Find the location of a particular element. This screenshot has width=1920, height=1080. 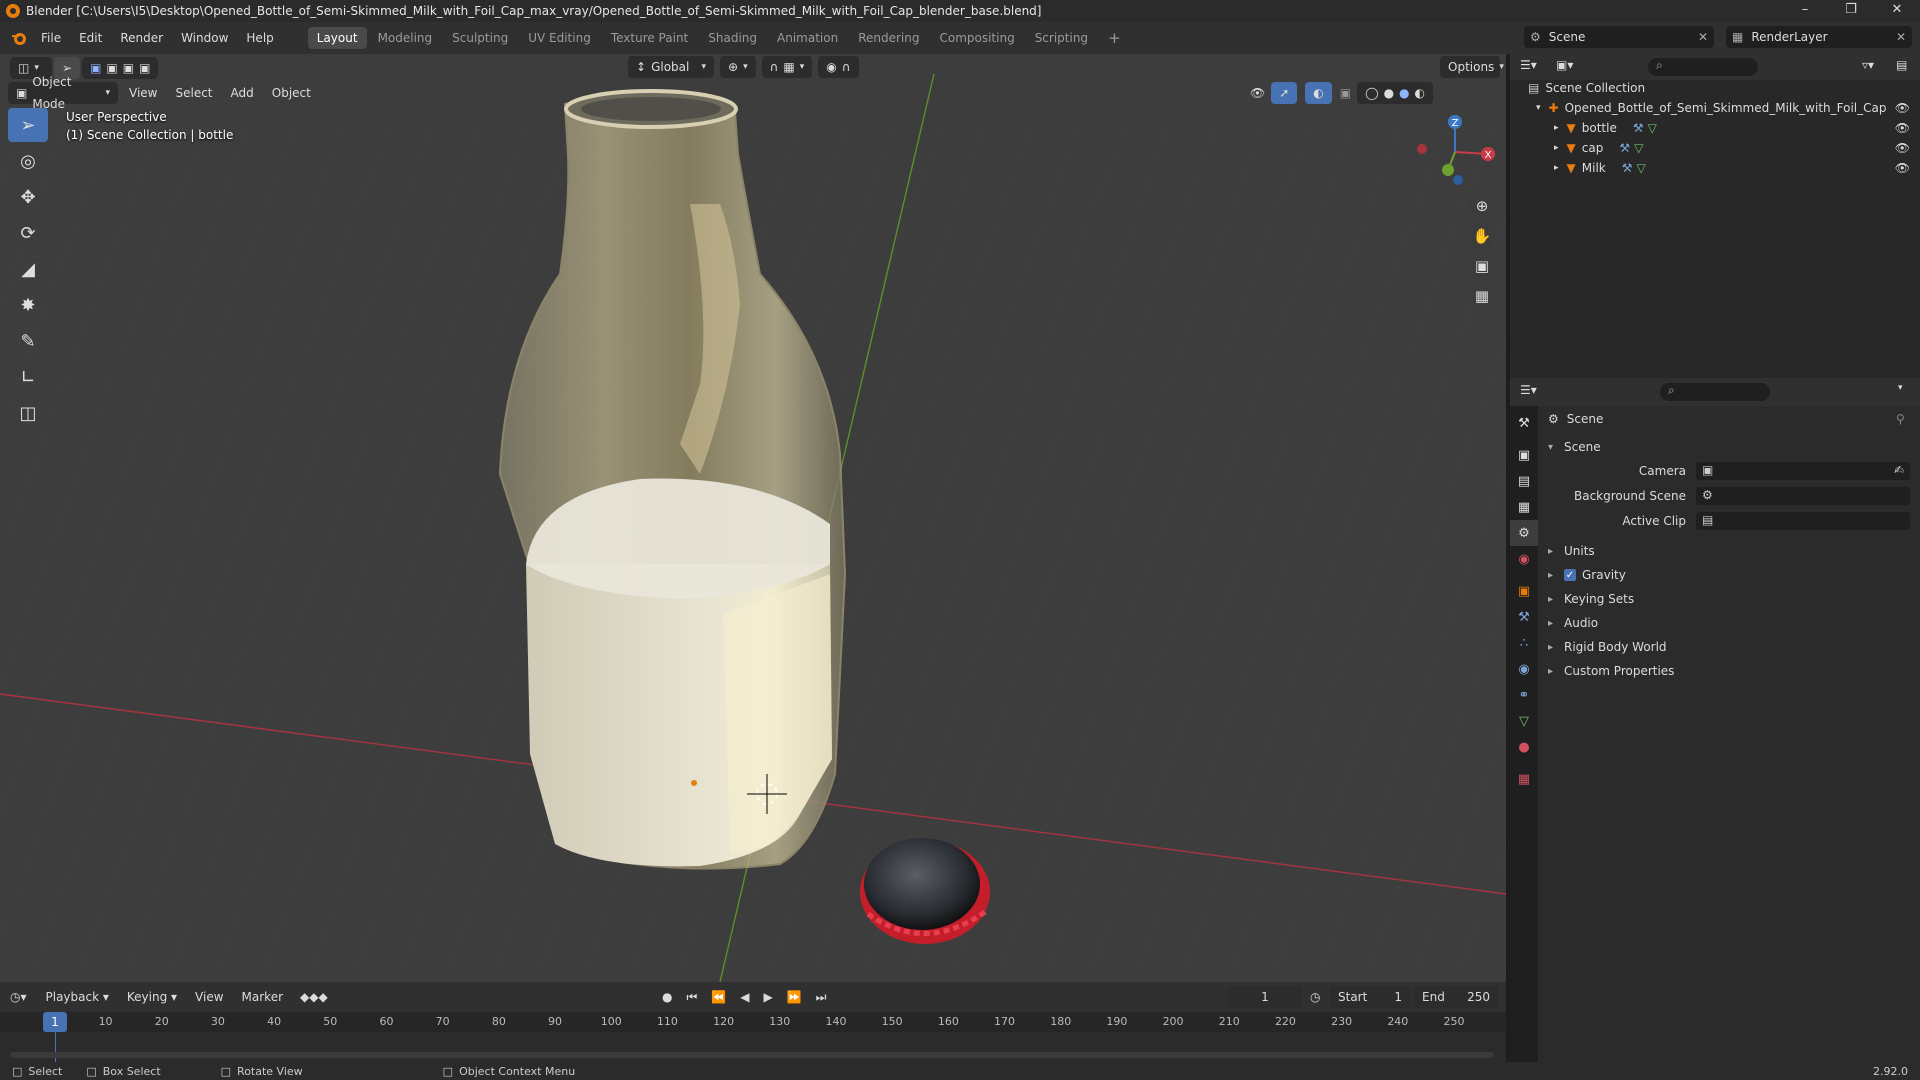

start-frame-field: Start 1 is located at coordinates (1370, 997).